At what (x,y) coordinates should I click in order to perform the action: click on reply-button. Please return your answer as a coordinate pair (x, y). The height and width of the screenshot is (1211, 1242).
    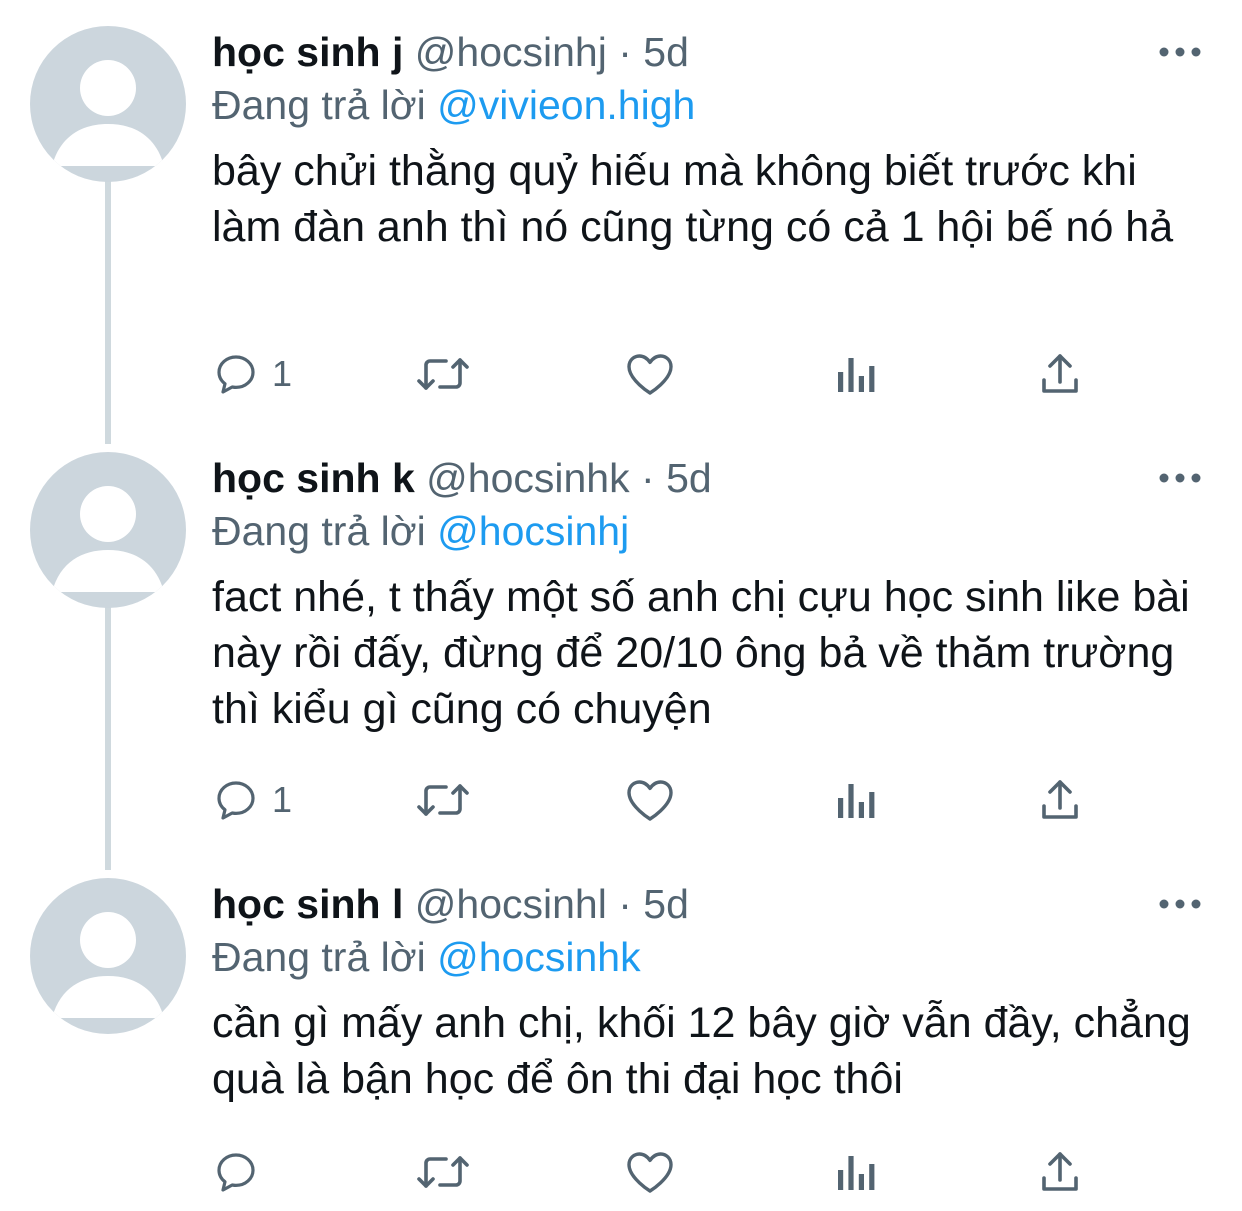
    Looking at the image, I should click on (242, 1172).